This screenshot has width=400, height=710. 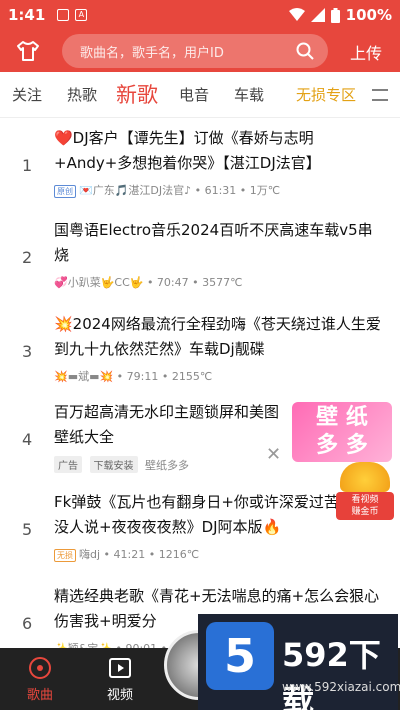 I want to click on ad-source: 壁纸多多, so click(x=167, y=465).